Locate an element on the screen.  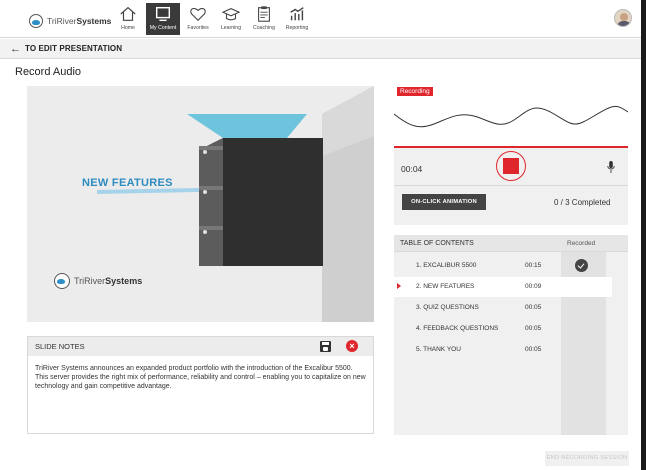
close-icon: × is located at coordinates (352, 346).